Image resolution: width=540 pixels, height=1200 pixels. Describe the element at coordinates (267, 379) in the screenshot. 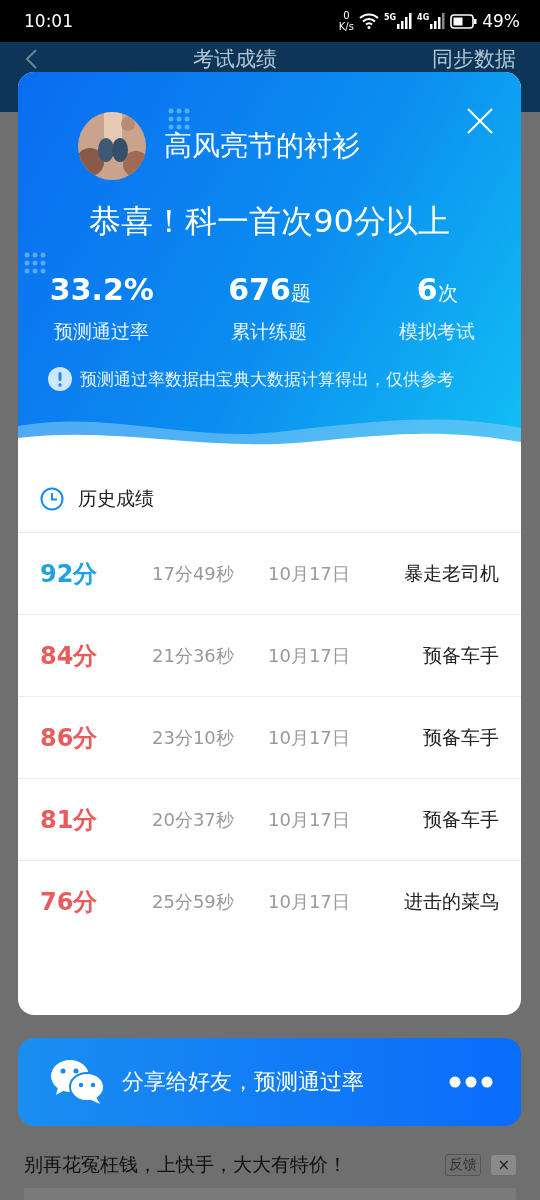

I see `notice-text: 预测通过率数据由宝典大数据计算得出，仅供参考` at that location.